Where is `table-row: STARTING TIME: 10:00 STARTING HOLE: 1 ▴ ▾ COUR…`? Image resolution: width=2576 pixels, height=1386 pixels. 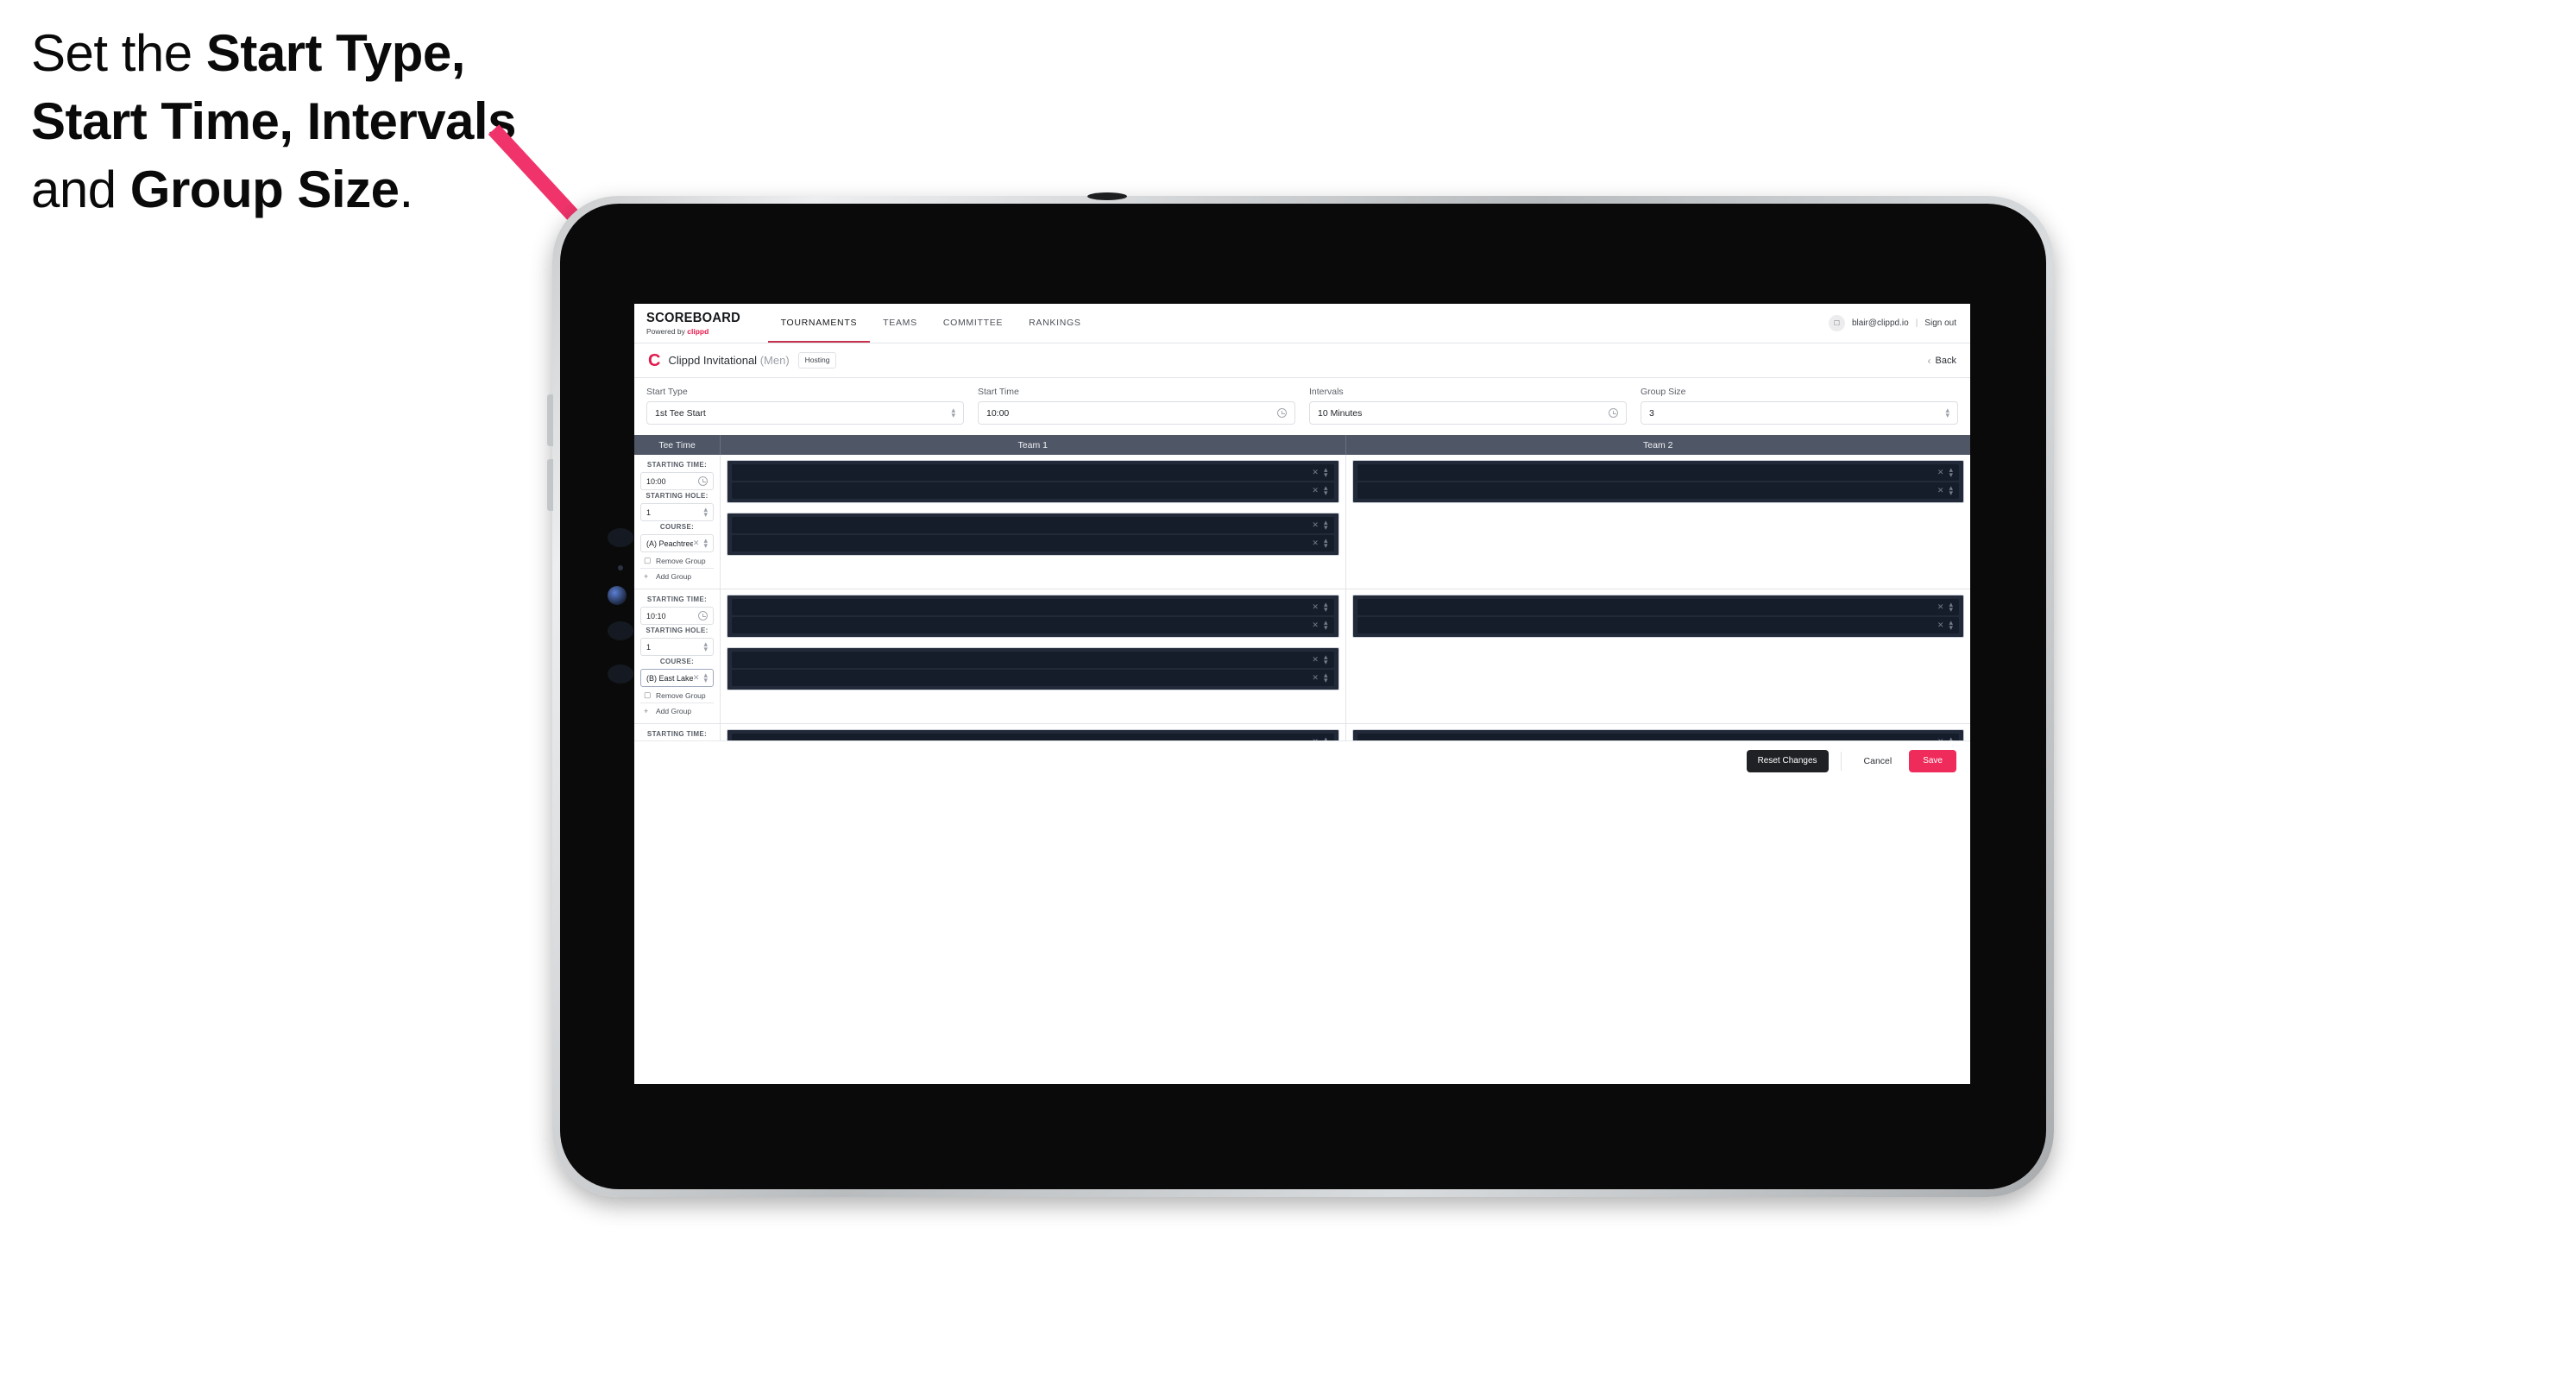
table-row: STARTING TIME: 10:00 STARTING HOLE: 1 ▴ ▾ COUR… is located at coordinates (1302, 522).